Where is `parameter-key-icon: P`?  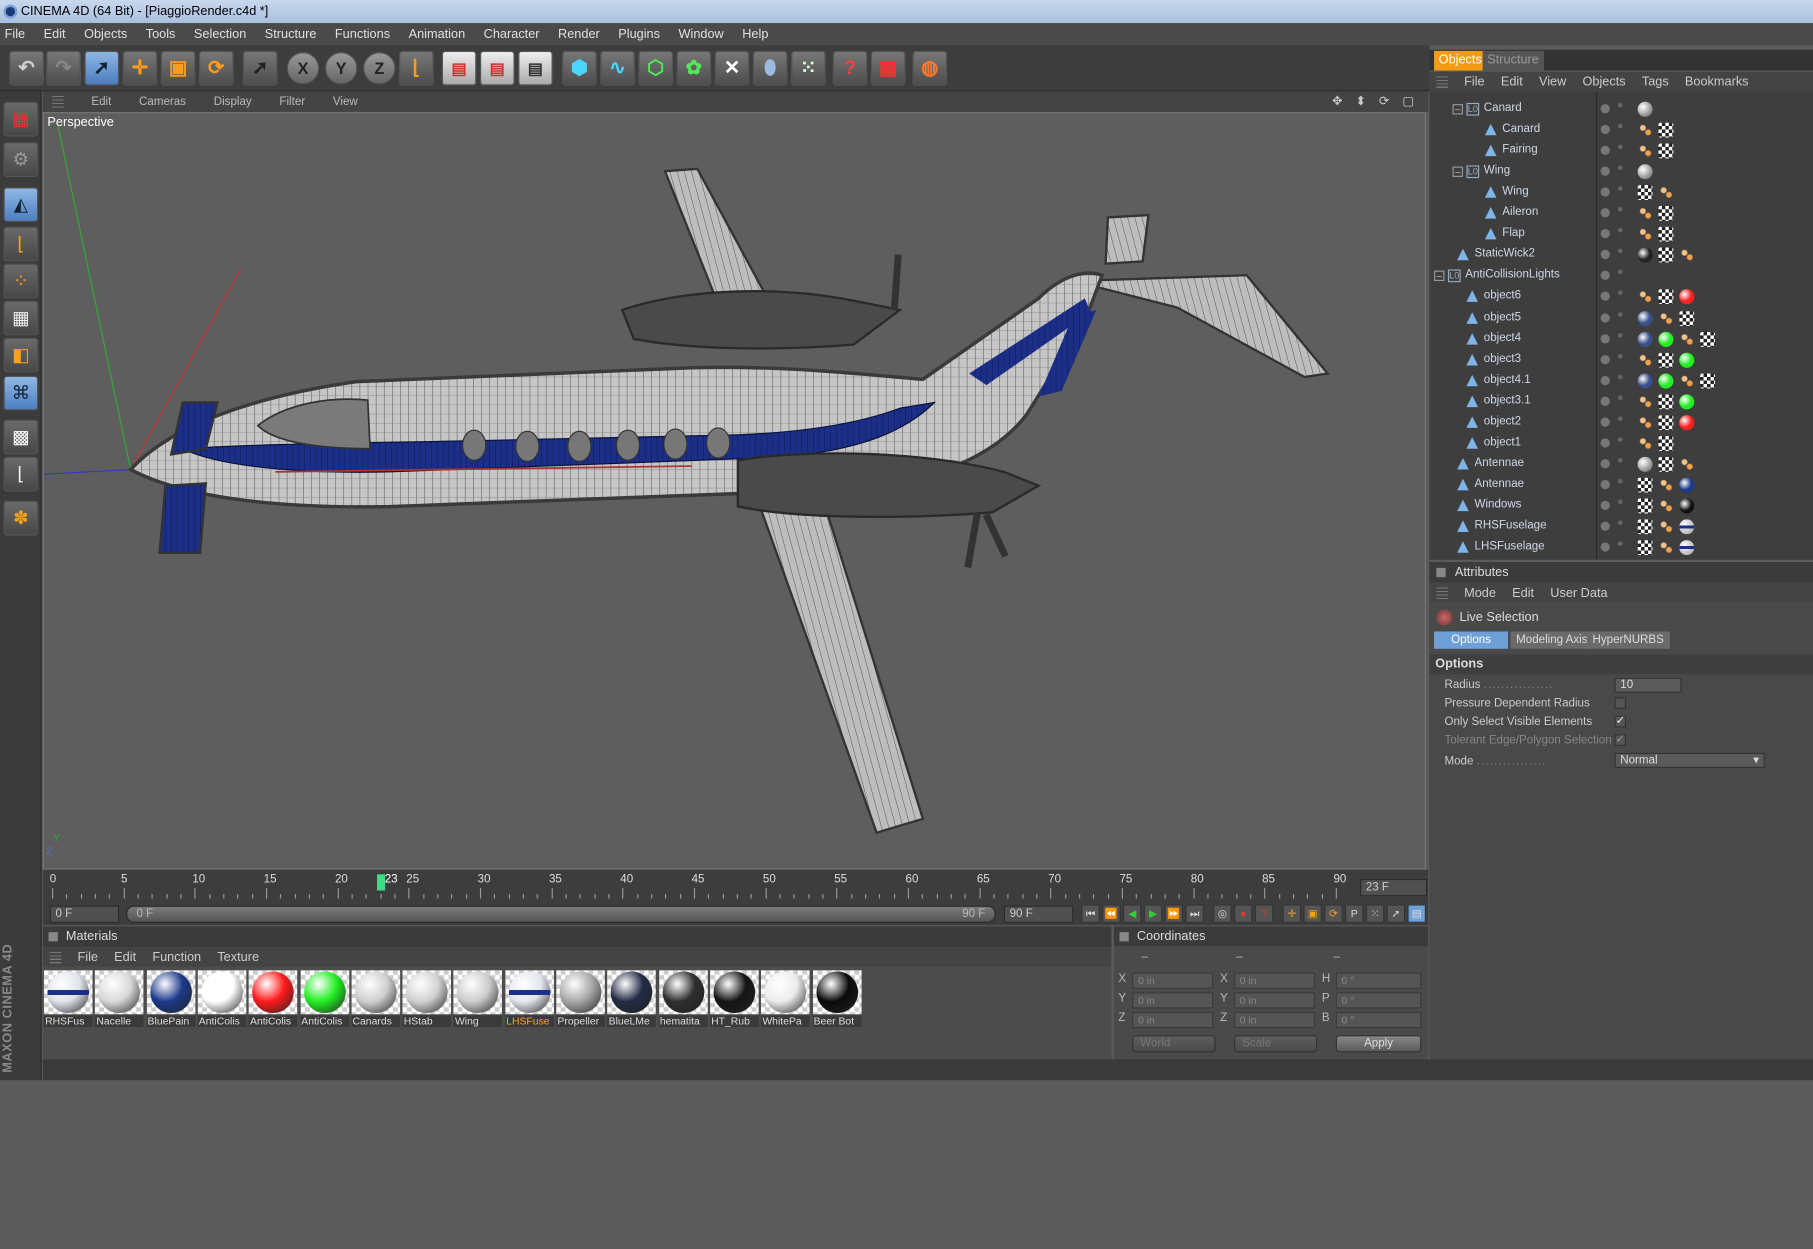
parameter-key-icon: P is located at coordinates (1354, 913).